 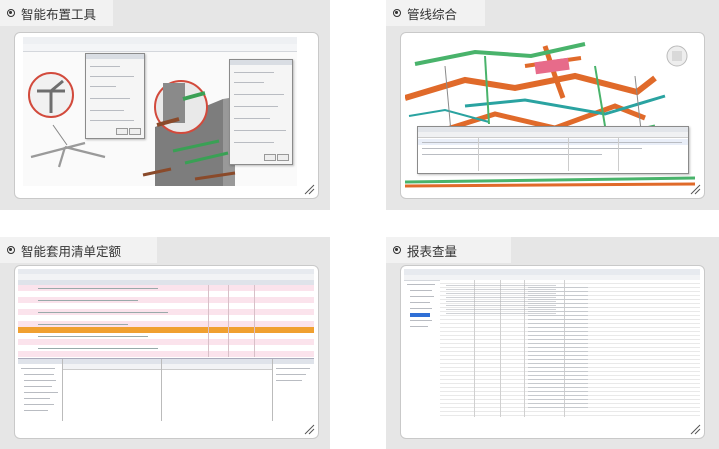 I want to click on collision-results-panel, so click(x=553, y=150).